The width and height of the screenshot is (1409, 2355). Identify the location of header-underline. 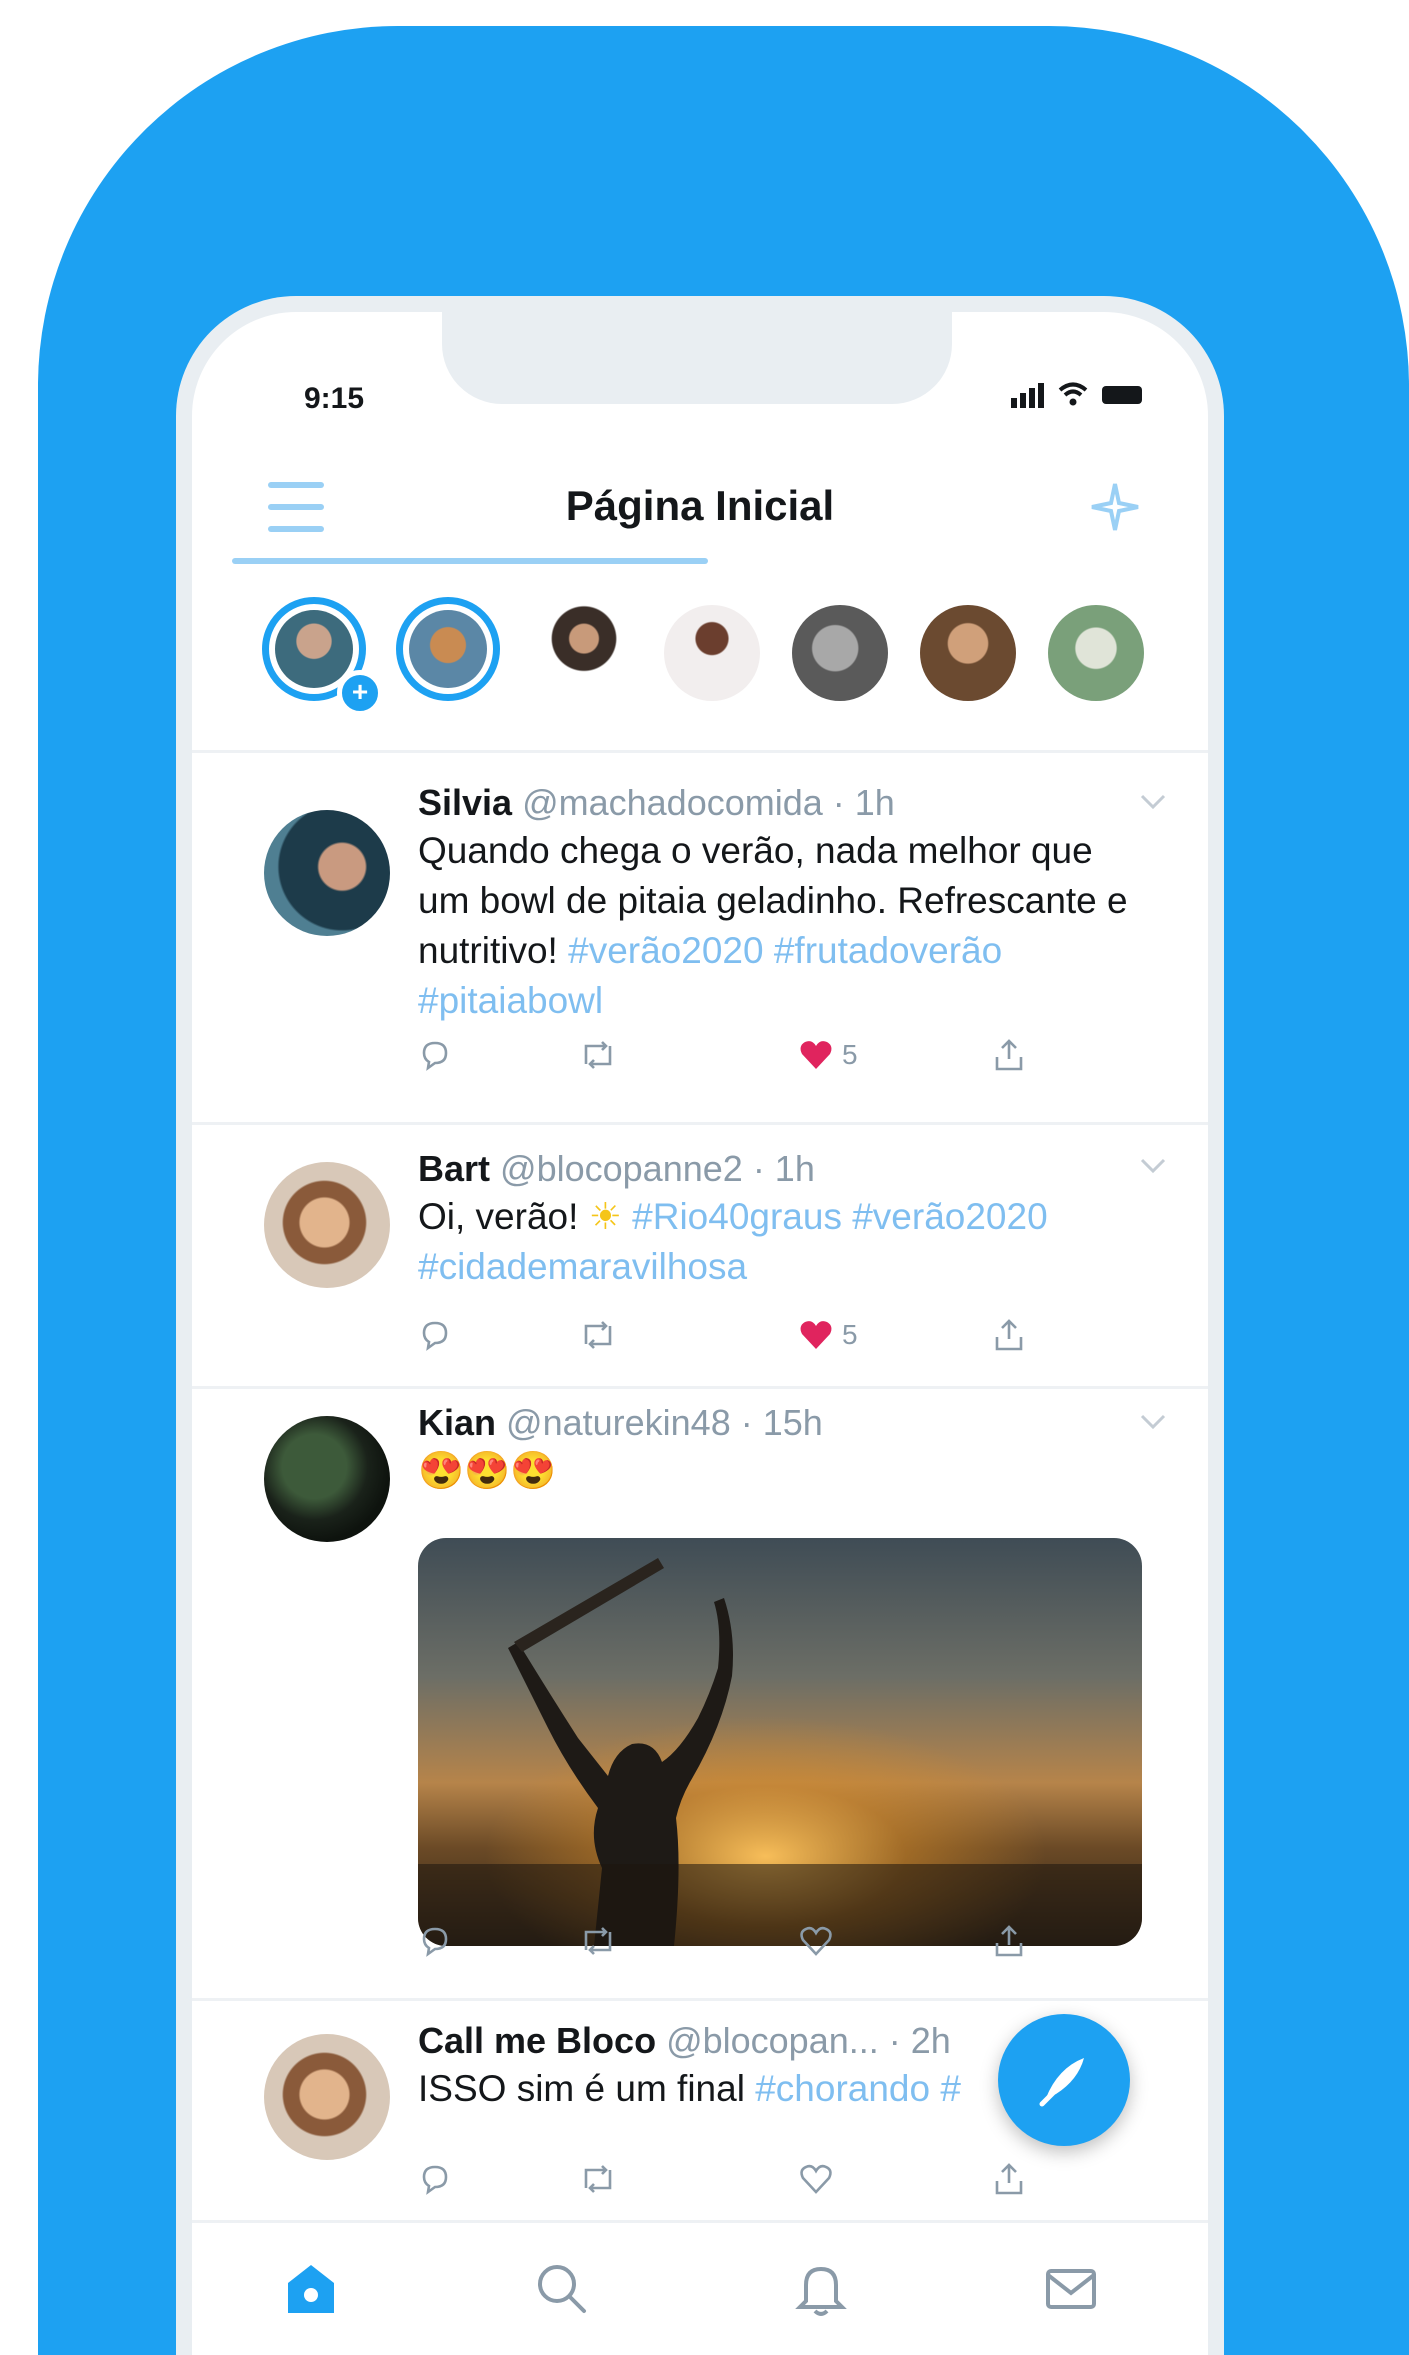
(470, 561).